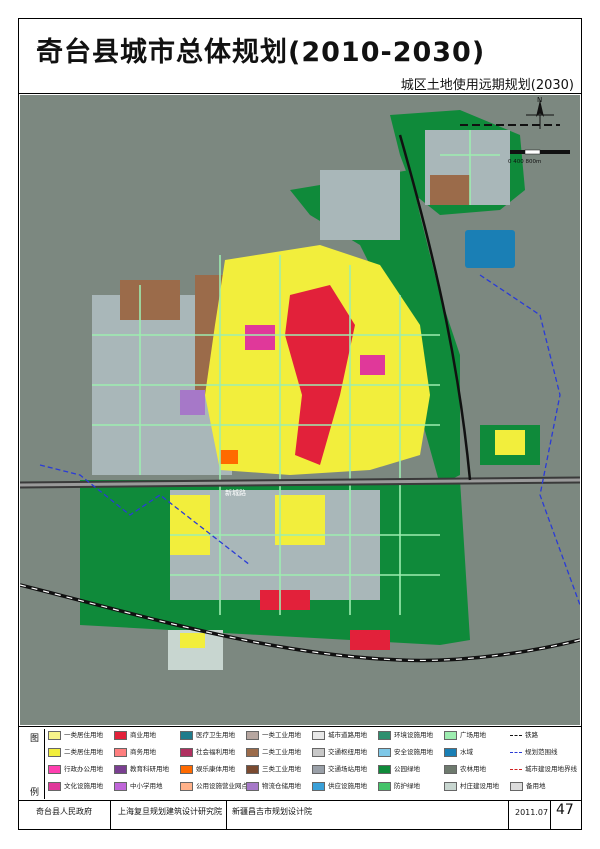 Image resolution: width=600 pixels, height=849 pixels. I want to click on legend-item-label: 交通枢纽用地, so click(347, 752).